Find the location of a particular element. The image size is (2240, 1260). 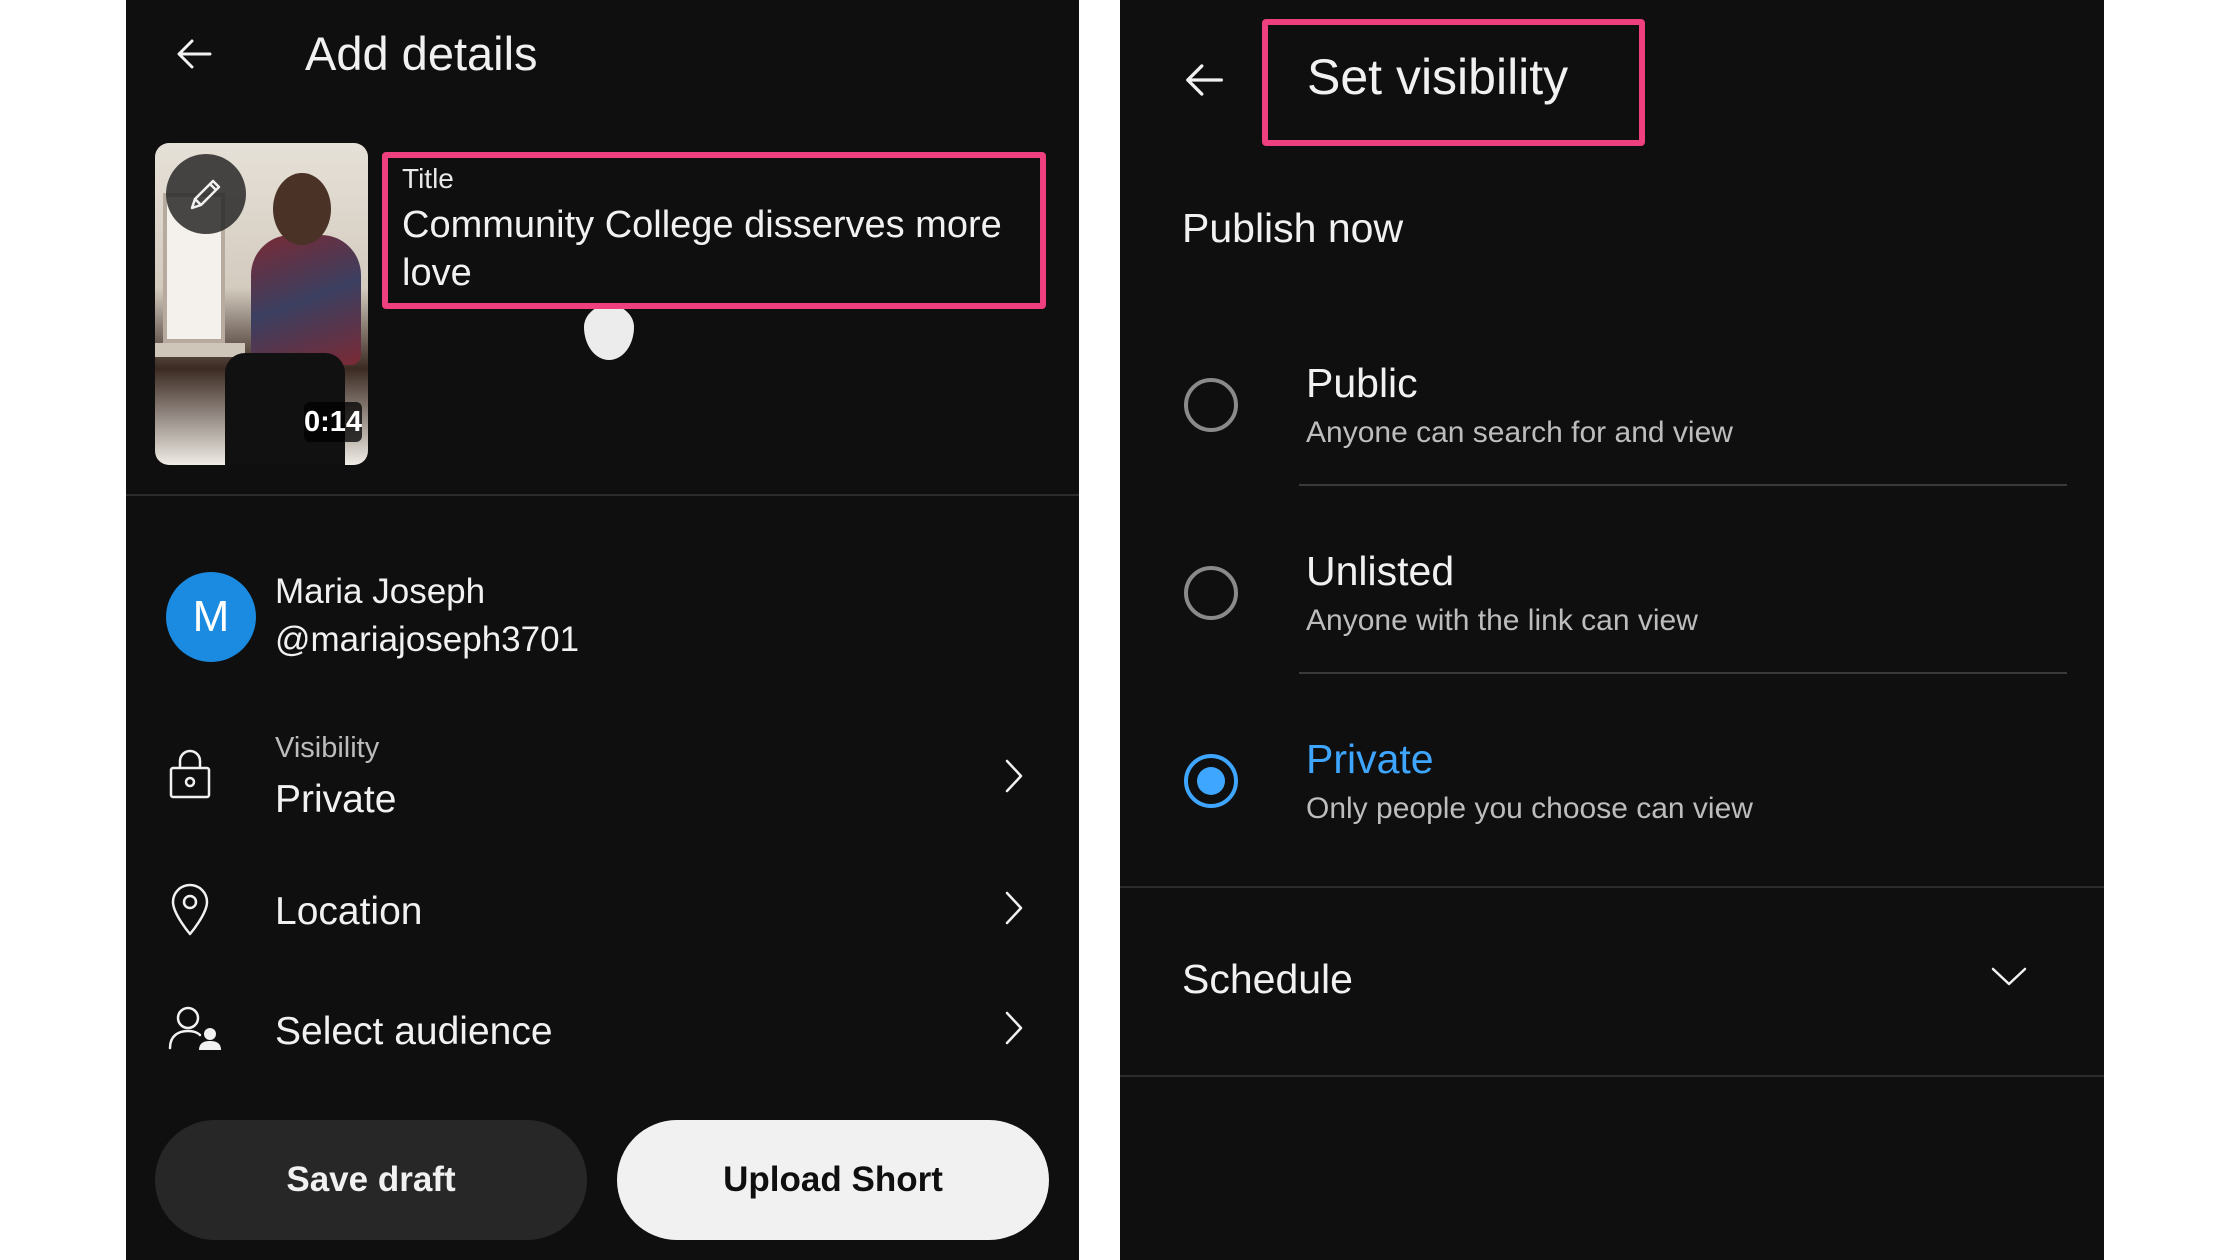

video-thumbnail: 0:14 is located at coordinates (261, 304).